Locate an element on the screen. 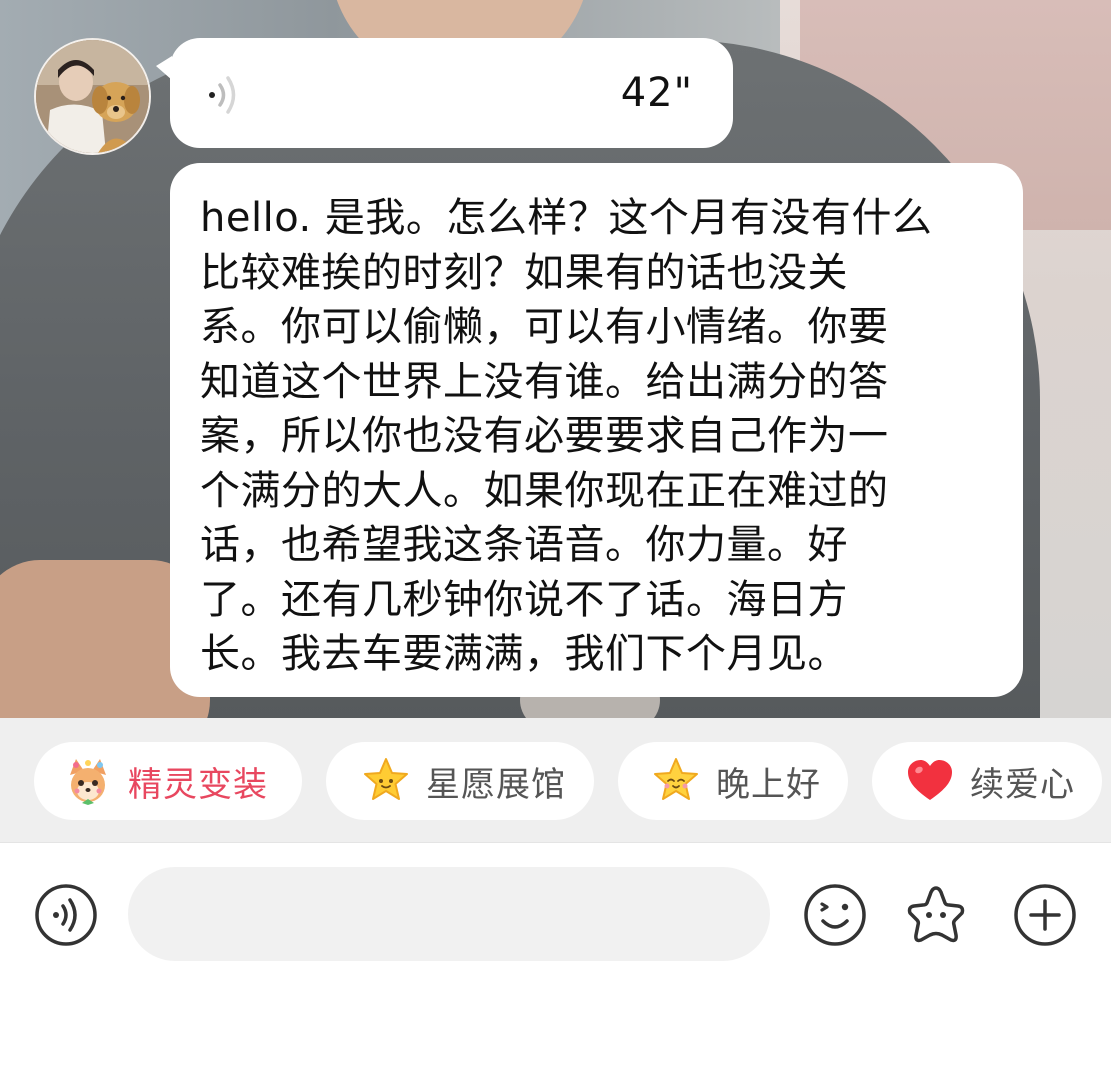  voice-message-bubble: 42" is located at coordinates (444, 93).